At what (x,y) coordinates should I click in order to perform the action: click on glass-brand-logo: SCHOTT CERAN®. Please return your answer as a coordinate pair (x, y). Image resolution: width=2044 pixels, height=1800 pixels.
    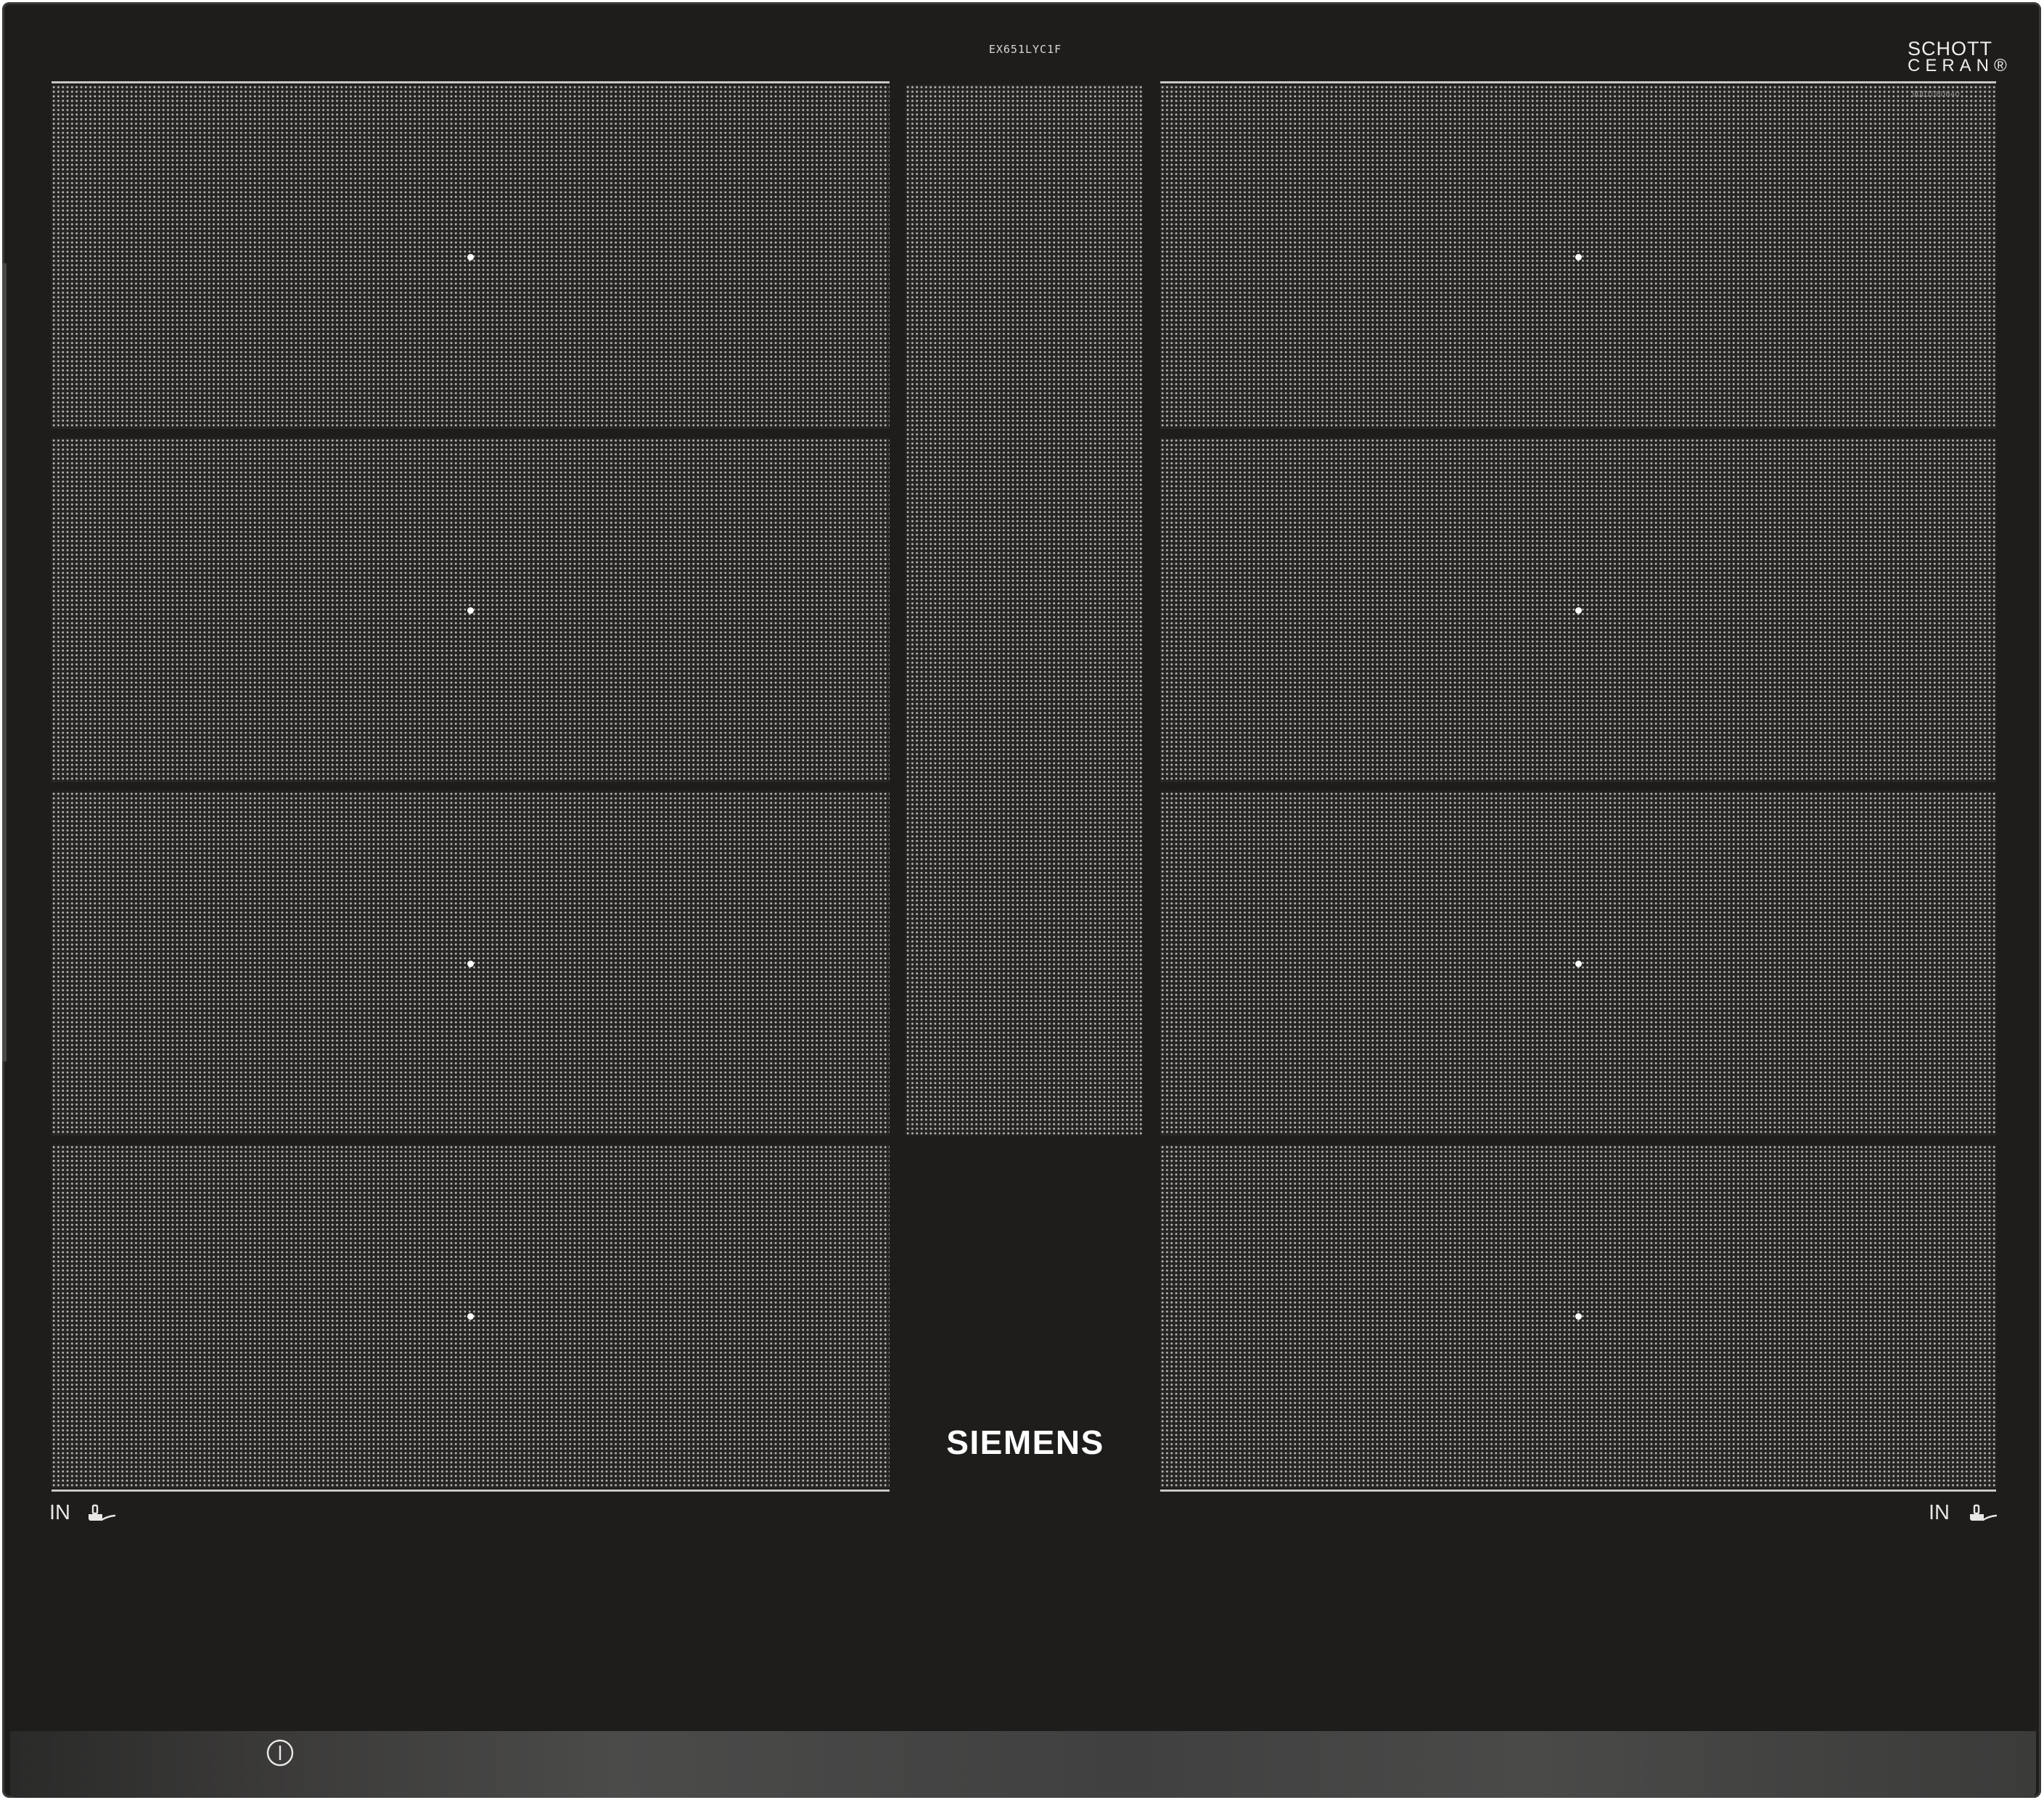
    Looking at the image, I should click on (1960, 56).